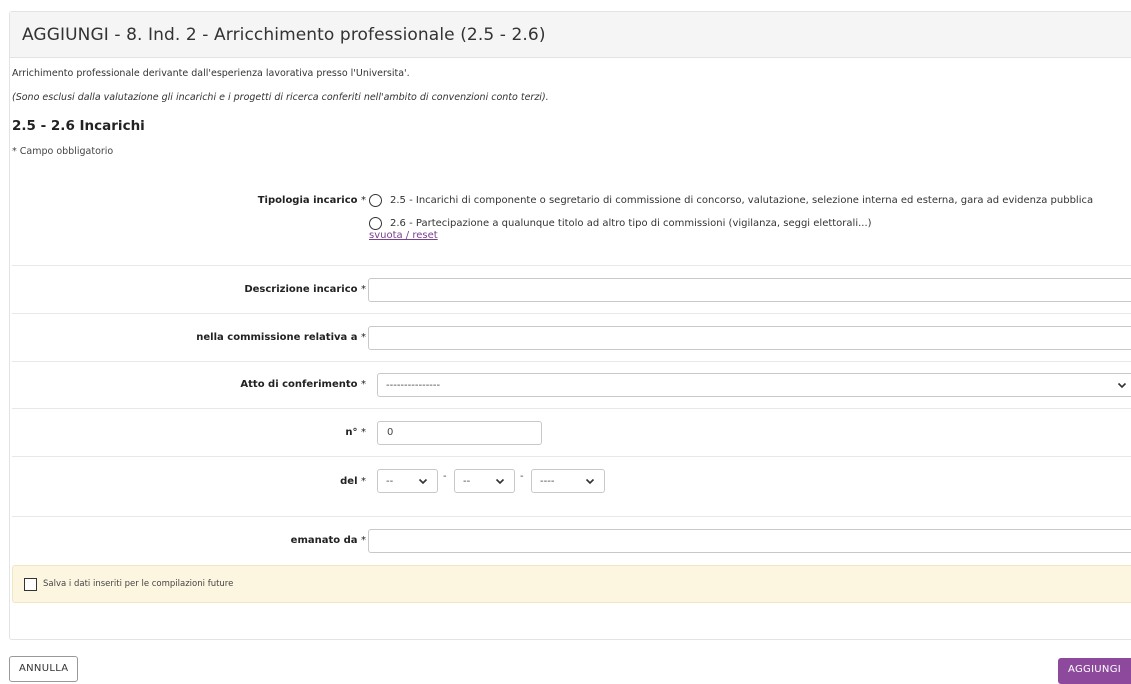 This screenshot has height=684, width=1131. I want to click on descrizione-label-text: Descrizione incarico, so click(301, 289).